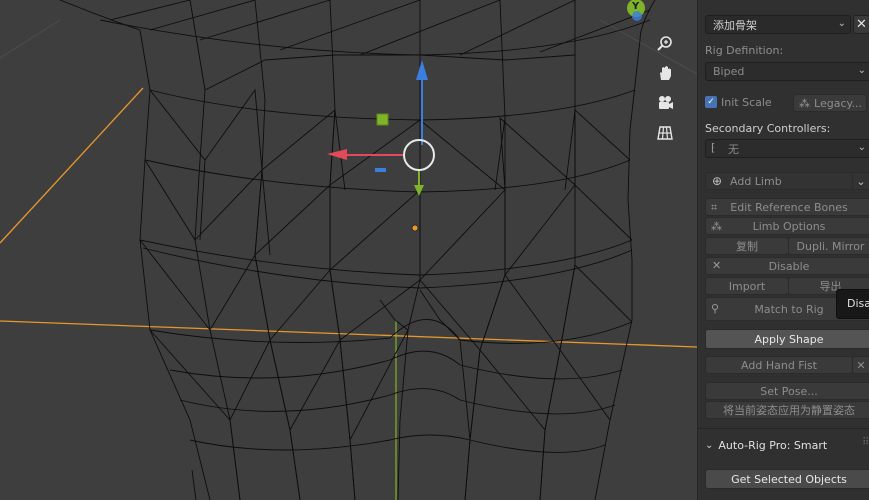 Image resolution: width=869 pixels, height=500 pixels. I want to click on edit-reference-bones-label: Edit Reference Bones, so click(789, 207).